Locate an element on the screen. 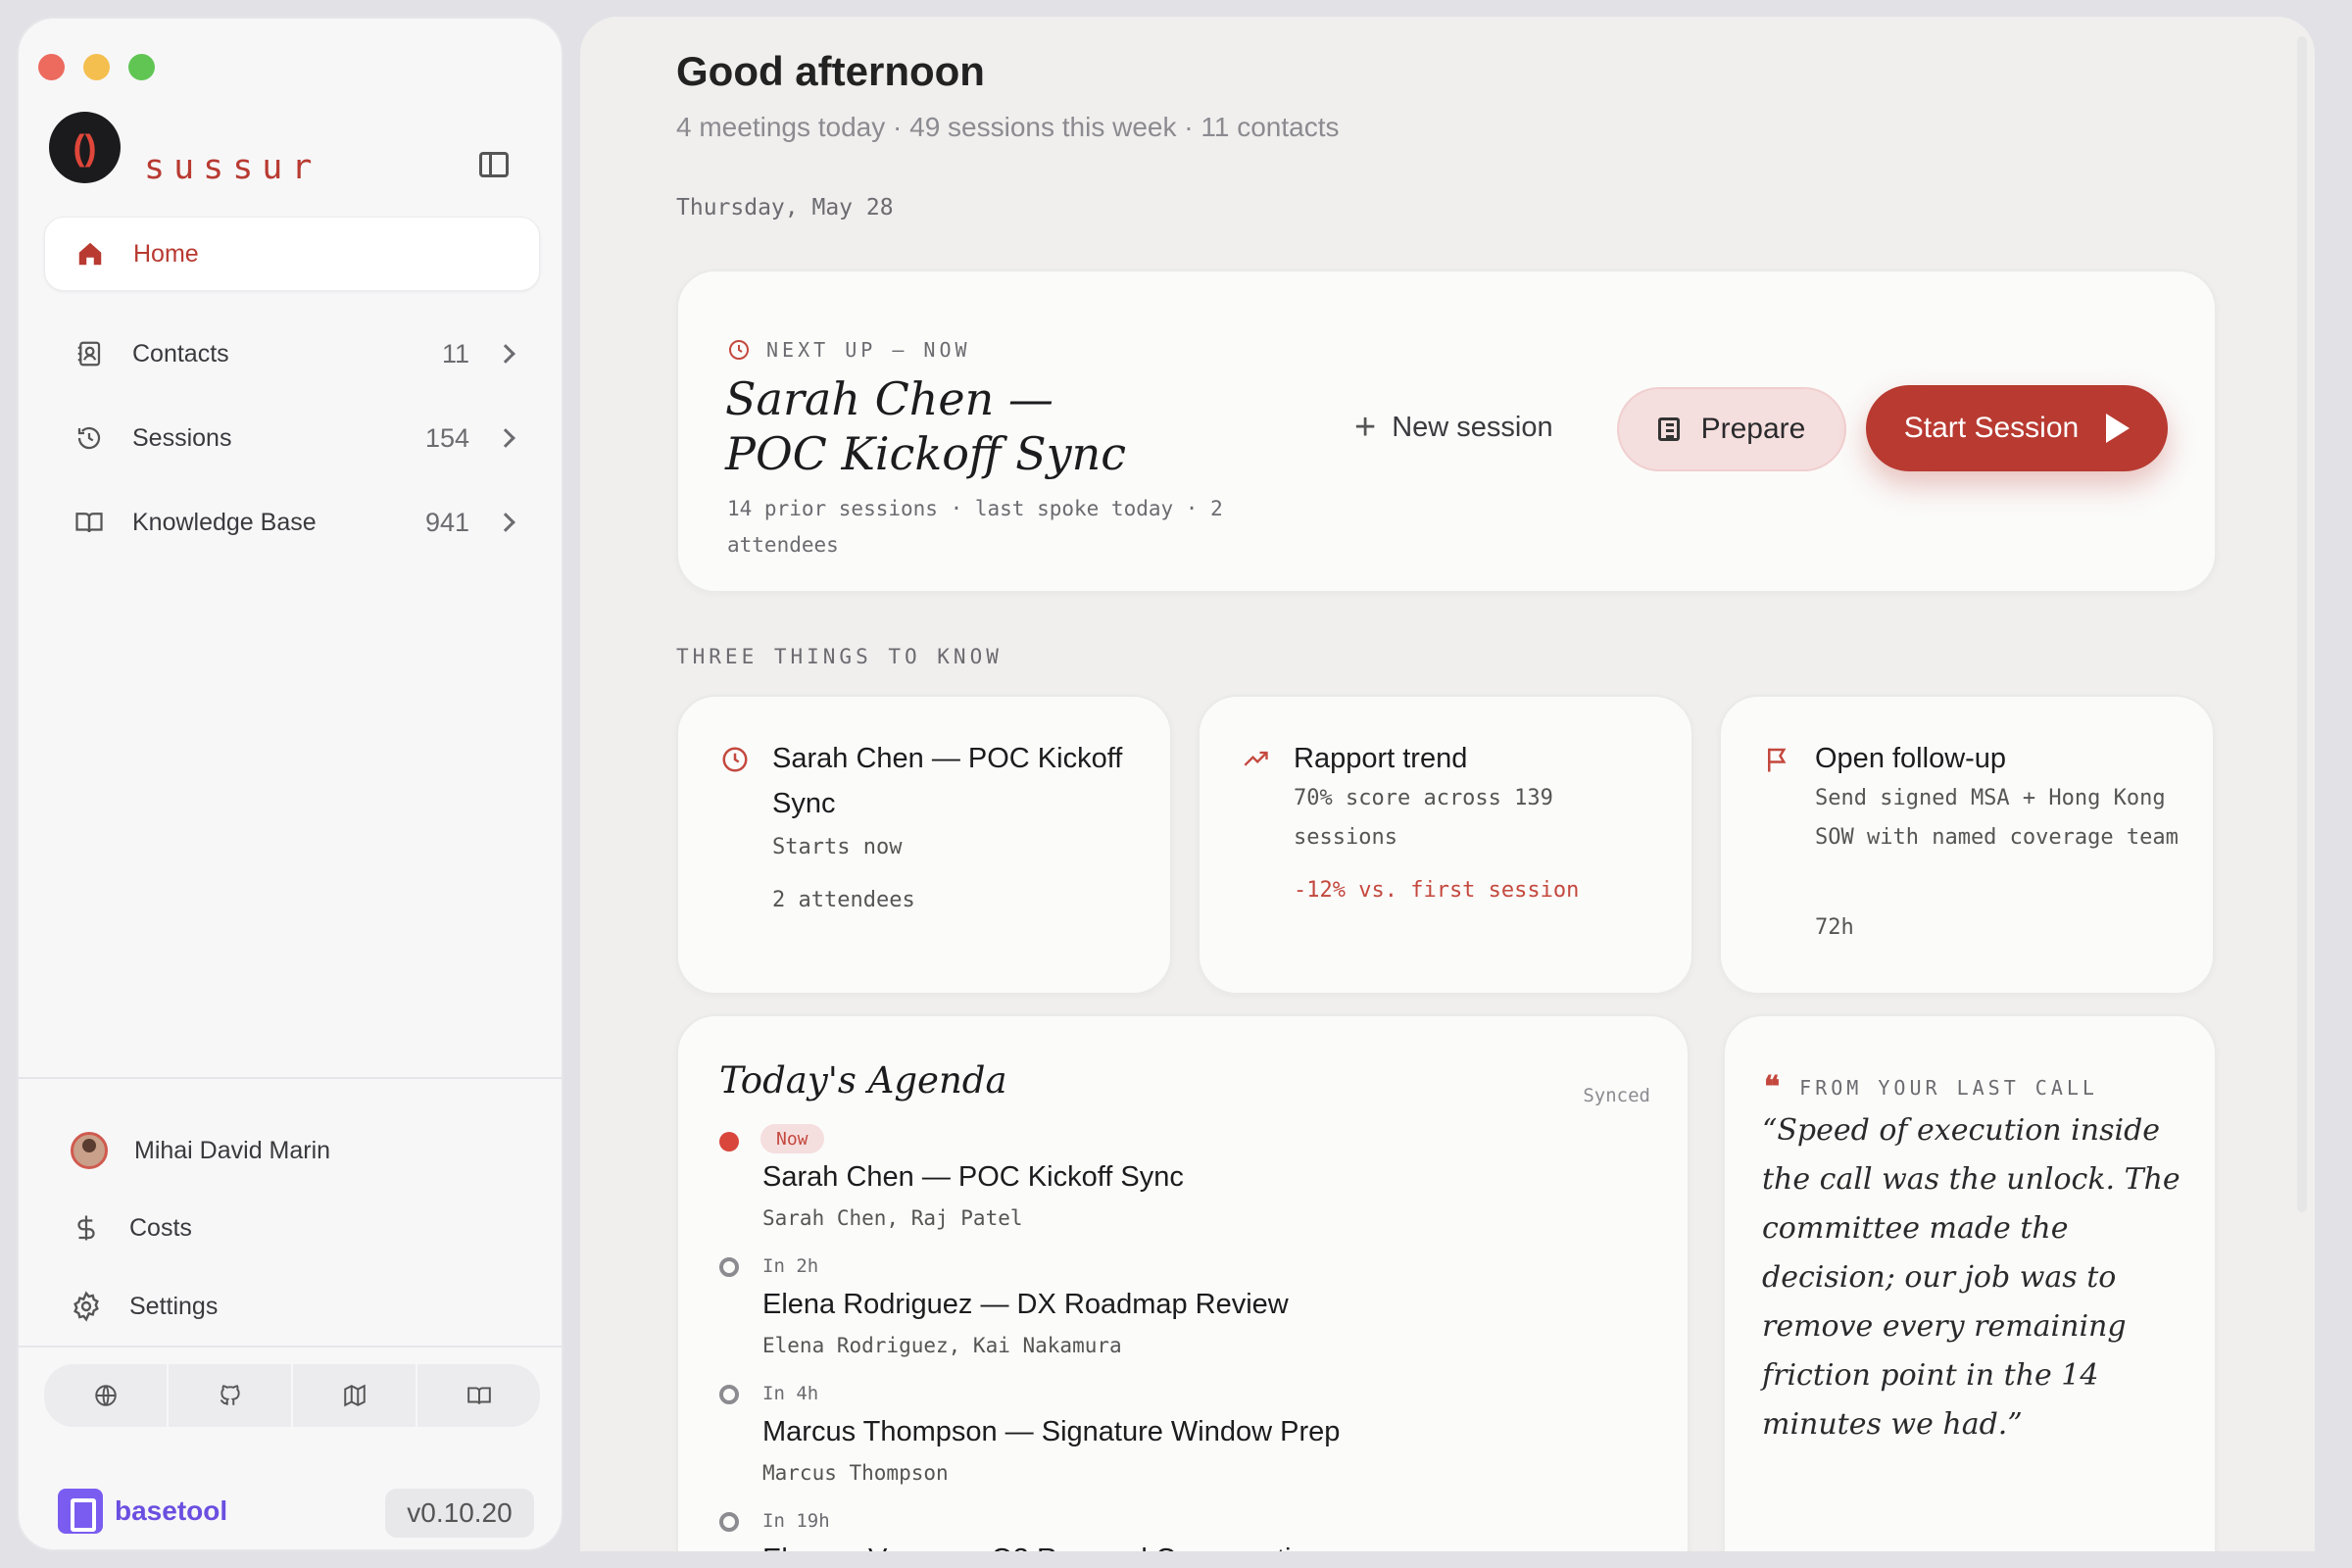 The image size is (2352, 1568). know-card-title: Rapport trend is located at coordinates (1381, 758).